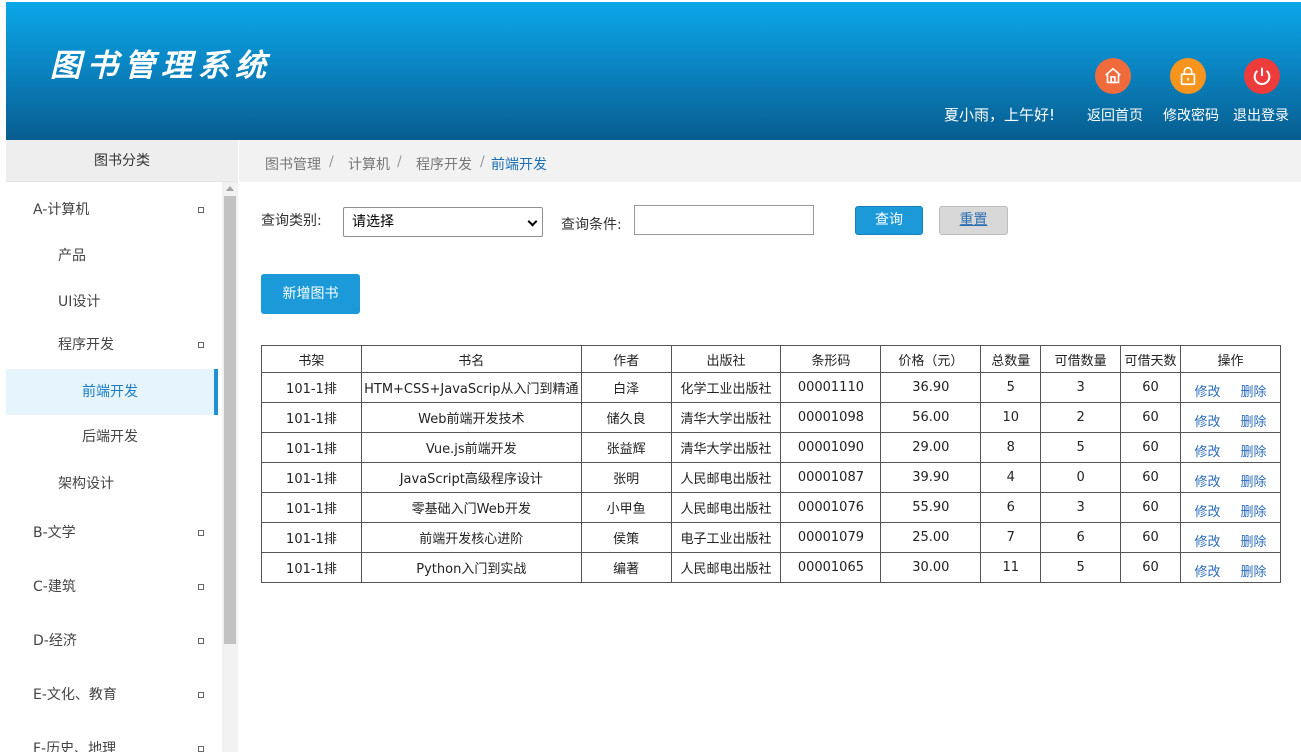 Image resolution: width=1301 pixels, height=752 pixels. Describe the element at coordinates (311, 447) in the screenshot. I see `shelf-cell: 101-1排` at that location.